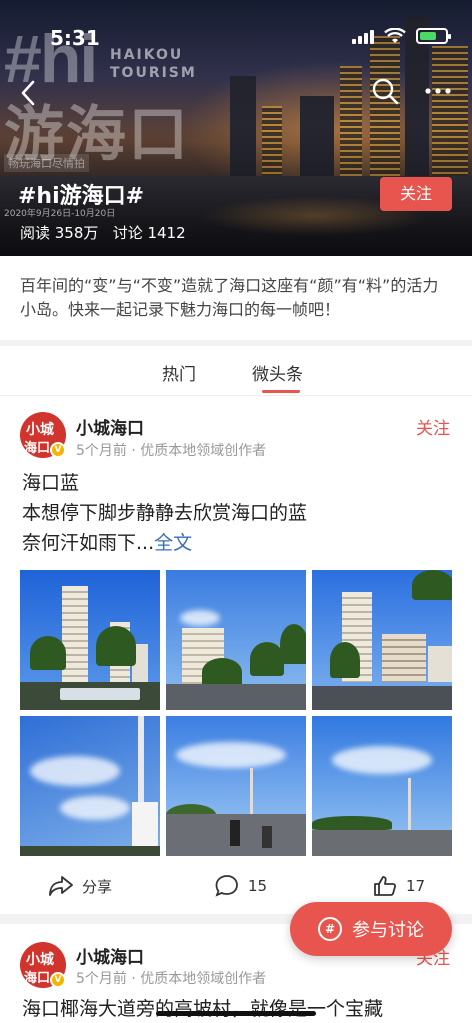  Describe the element at coordinates (80, 886) in the screenshot. I see `share-button: 分享` at that location.